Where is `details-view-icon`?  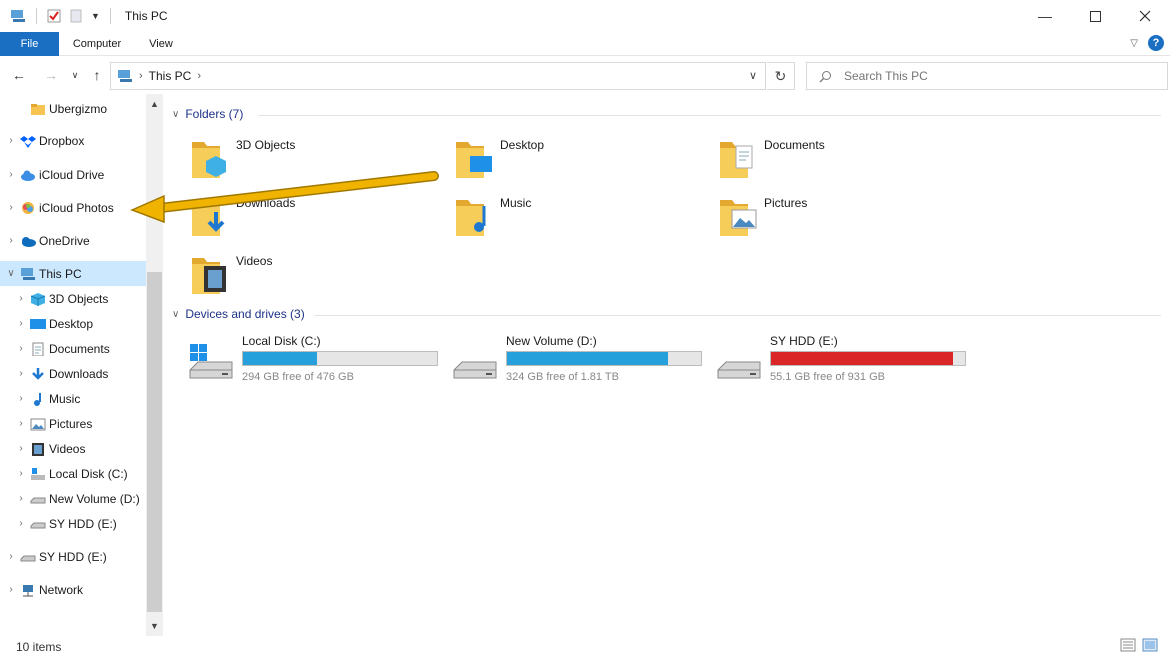
details-view-icon is located at coordinates (1128, 645).